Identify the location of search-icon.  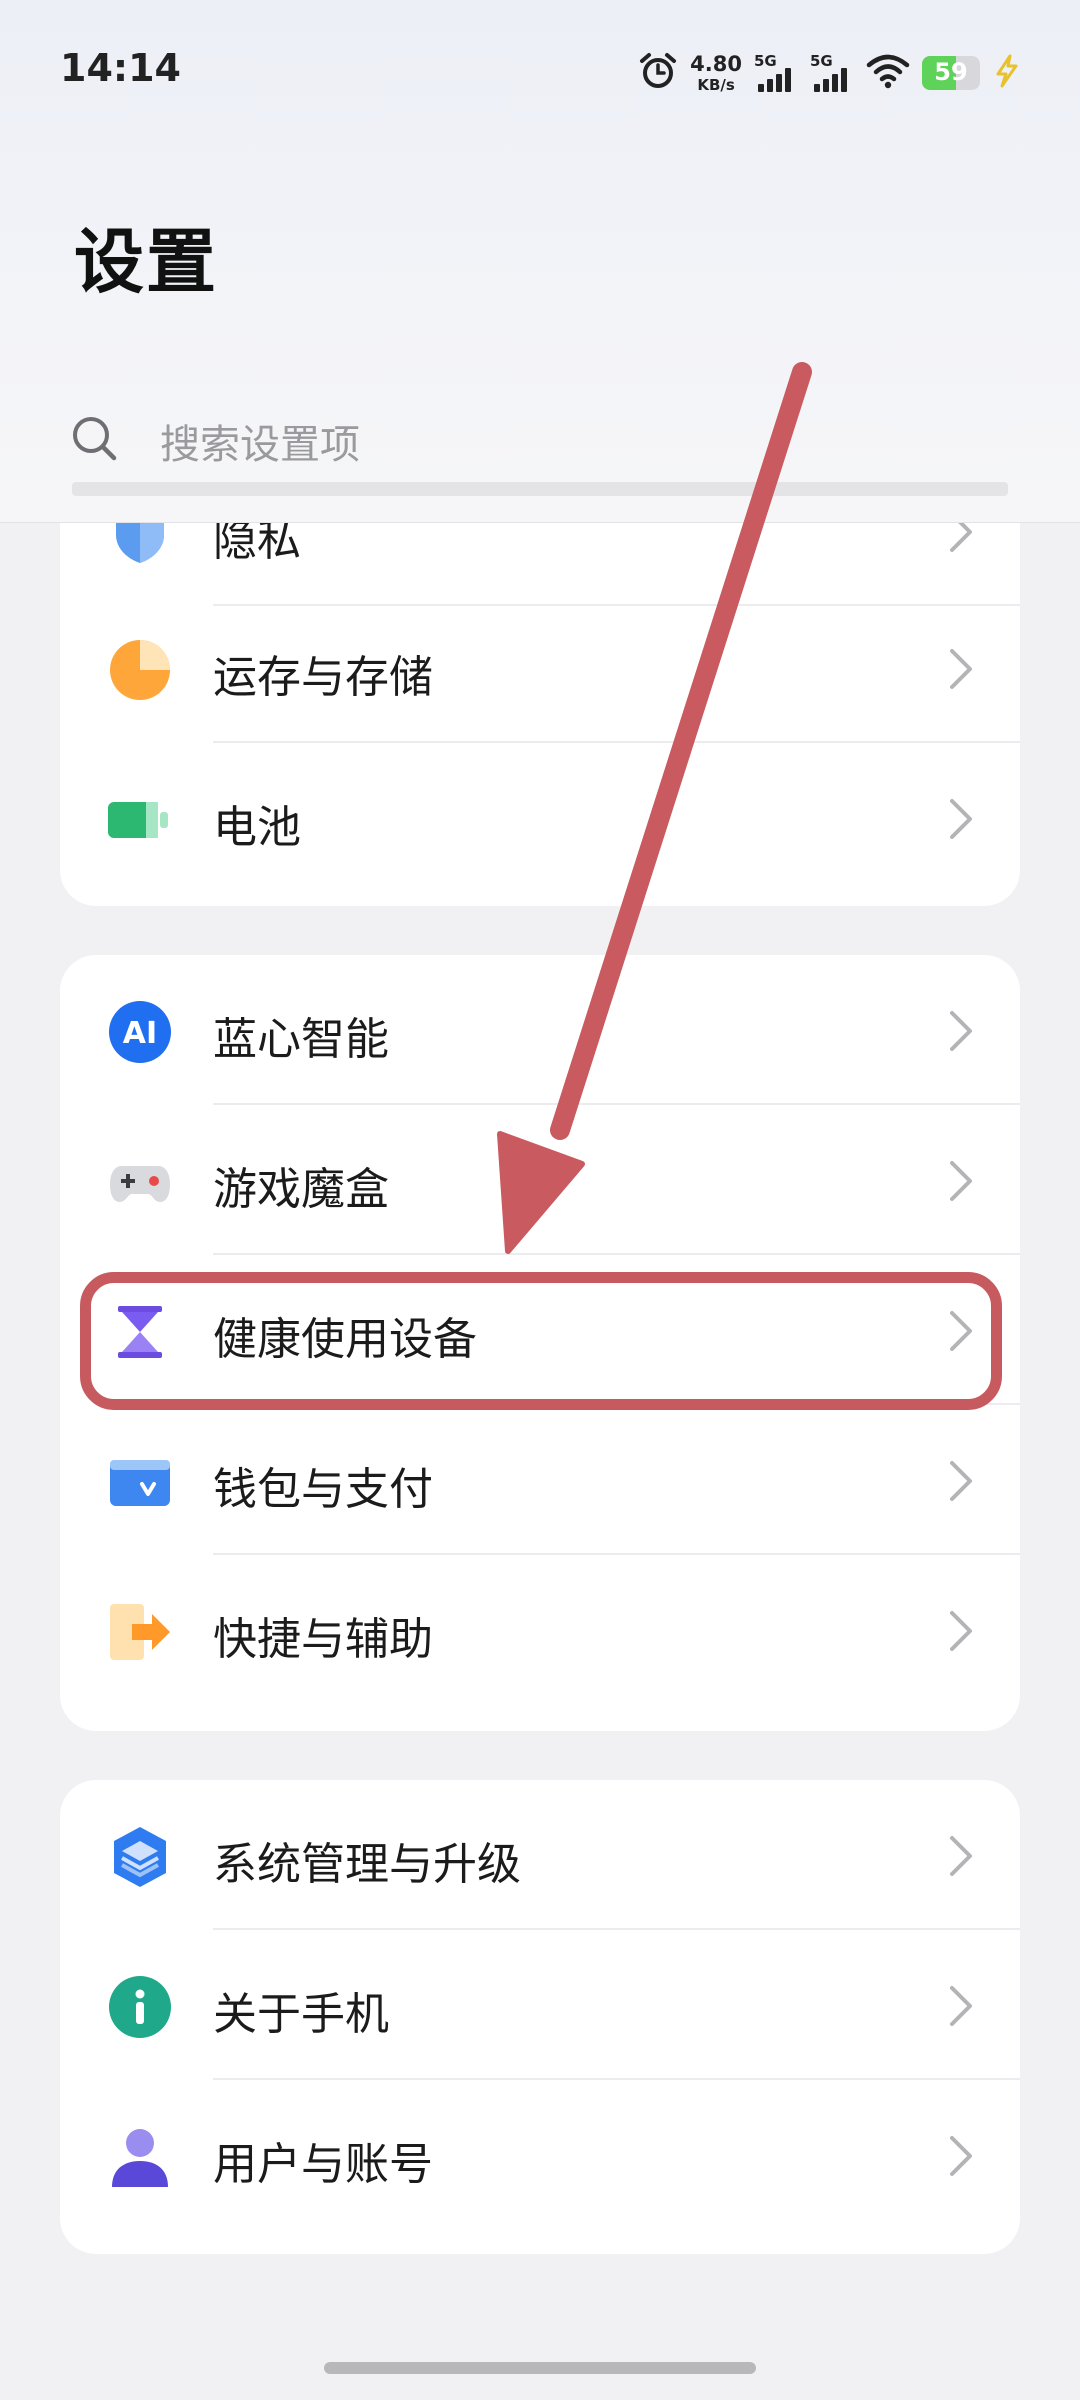
(95, 441).